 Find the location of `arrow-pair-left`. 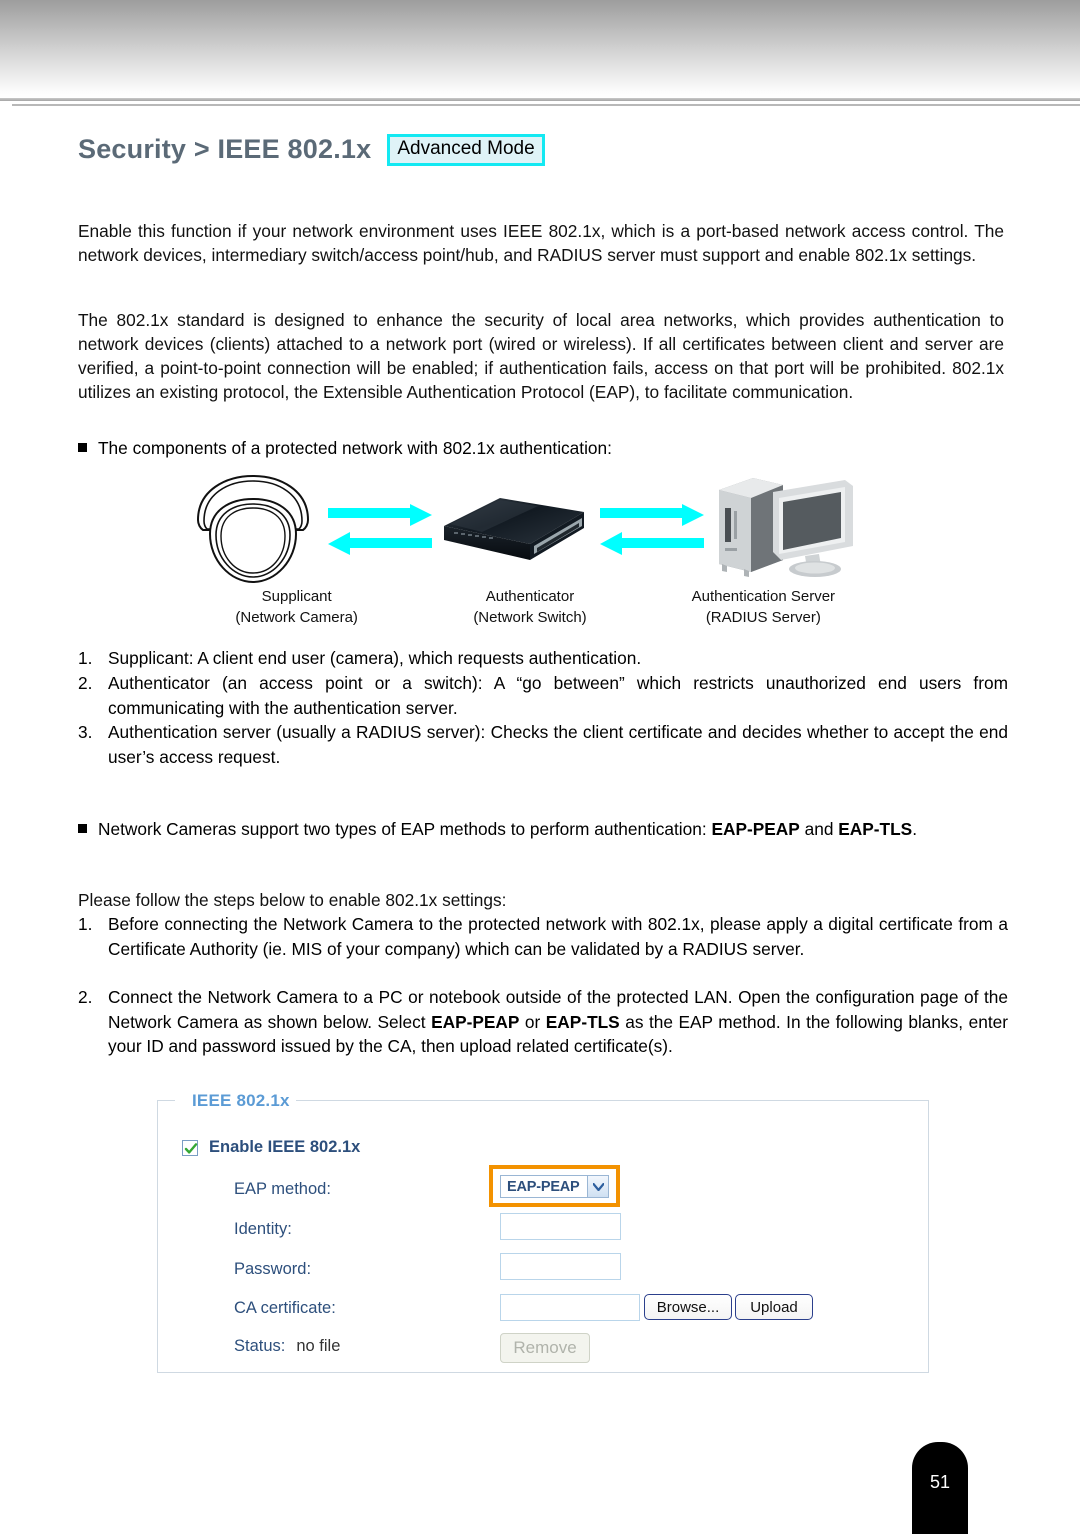

arrow-pair-left is located at coordinates (380, 532).